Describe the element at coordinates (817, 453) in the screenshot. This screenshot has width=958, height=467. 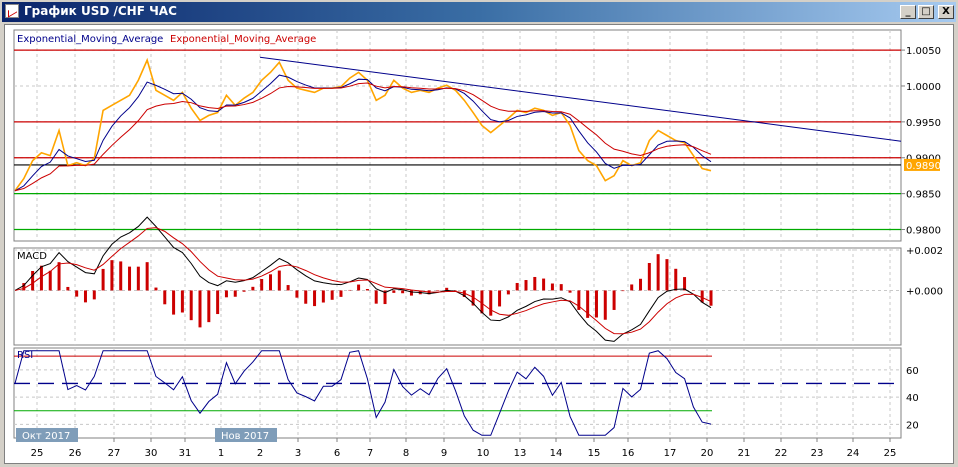
I see `x-day-label: 23` at that location.